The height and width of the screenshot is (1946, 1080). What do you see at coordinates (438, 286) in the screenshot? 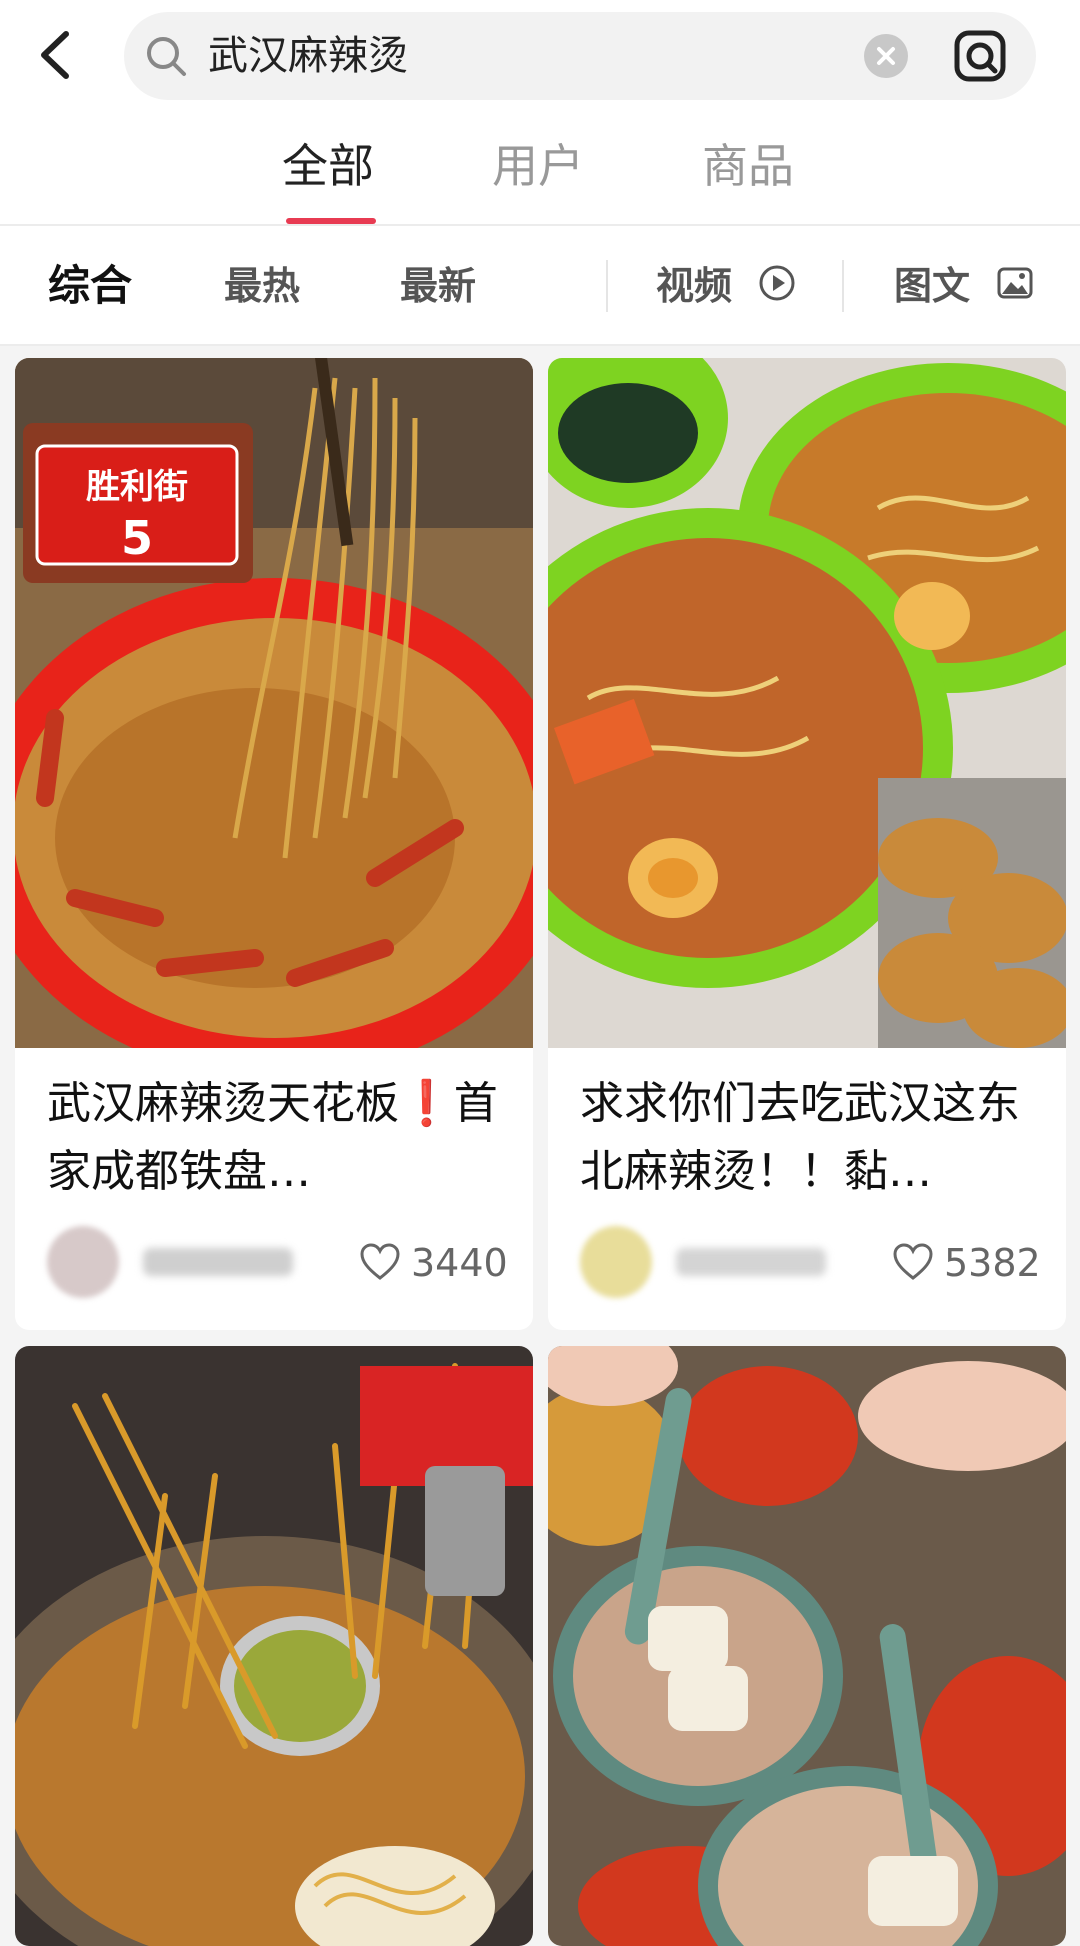
I see `filter-newest: 最新` at bounding box center [438, 286].